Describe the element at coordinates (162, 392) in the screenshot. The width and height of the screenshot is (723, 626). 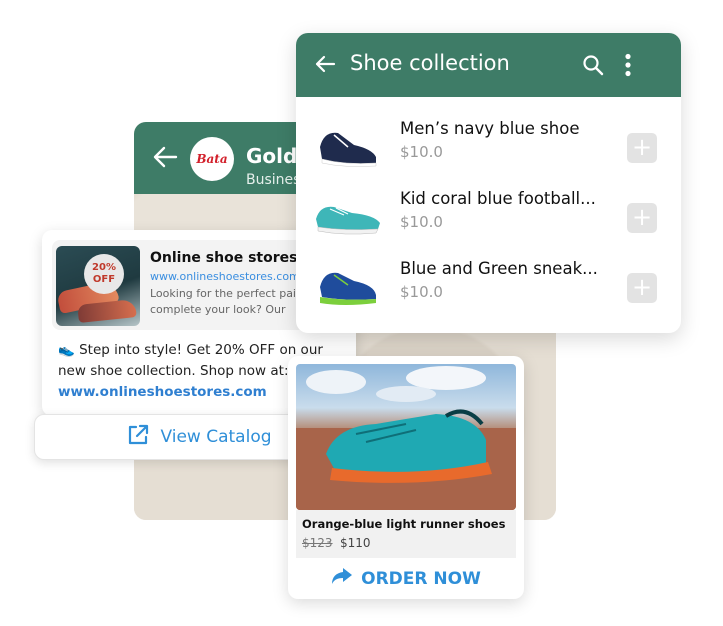
I see `message-link: www.onlineshoestores.com` at that location.